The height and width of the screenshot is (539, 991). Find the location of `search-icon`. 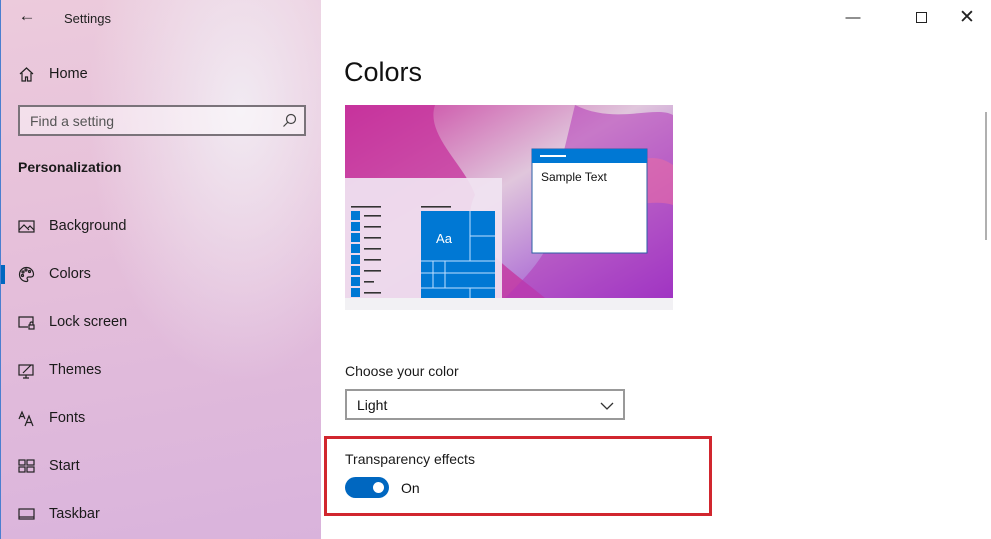

search-icon is located at coordinates (289, 122).